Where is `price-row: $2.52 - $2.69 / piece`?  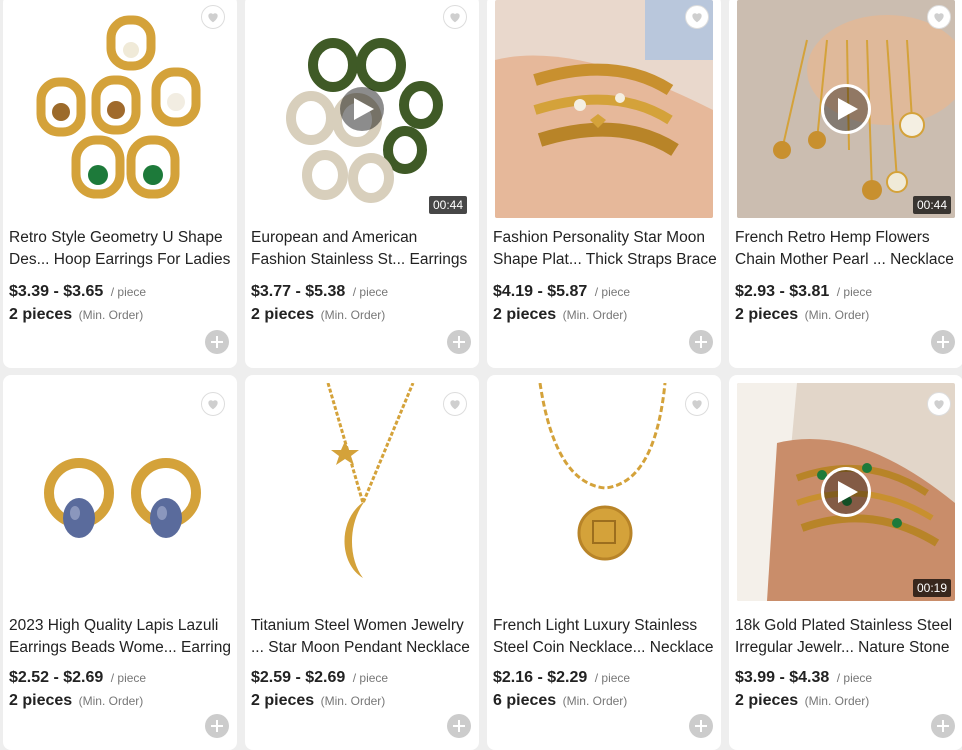 price-row: $2.52 - $2.69 / piece is located at coordinates (77, 678).